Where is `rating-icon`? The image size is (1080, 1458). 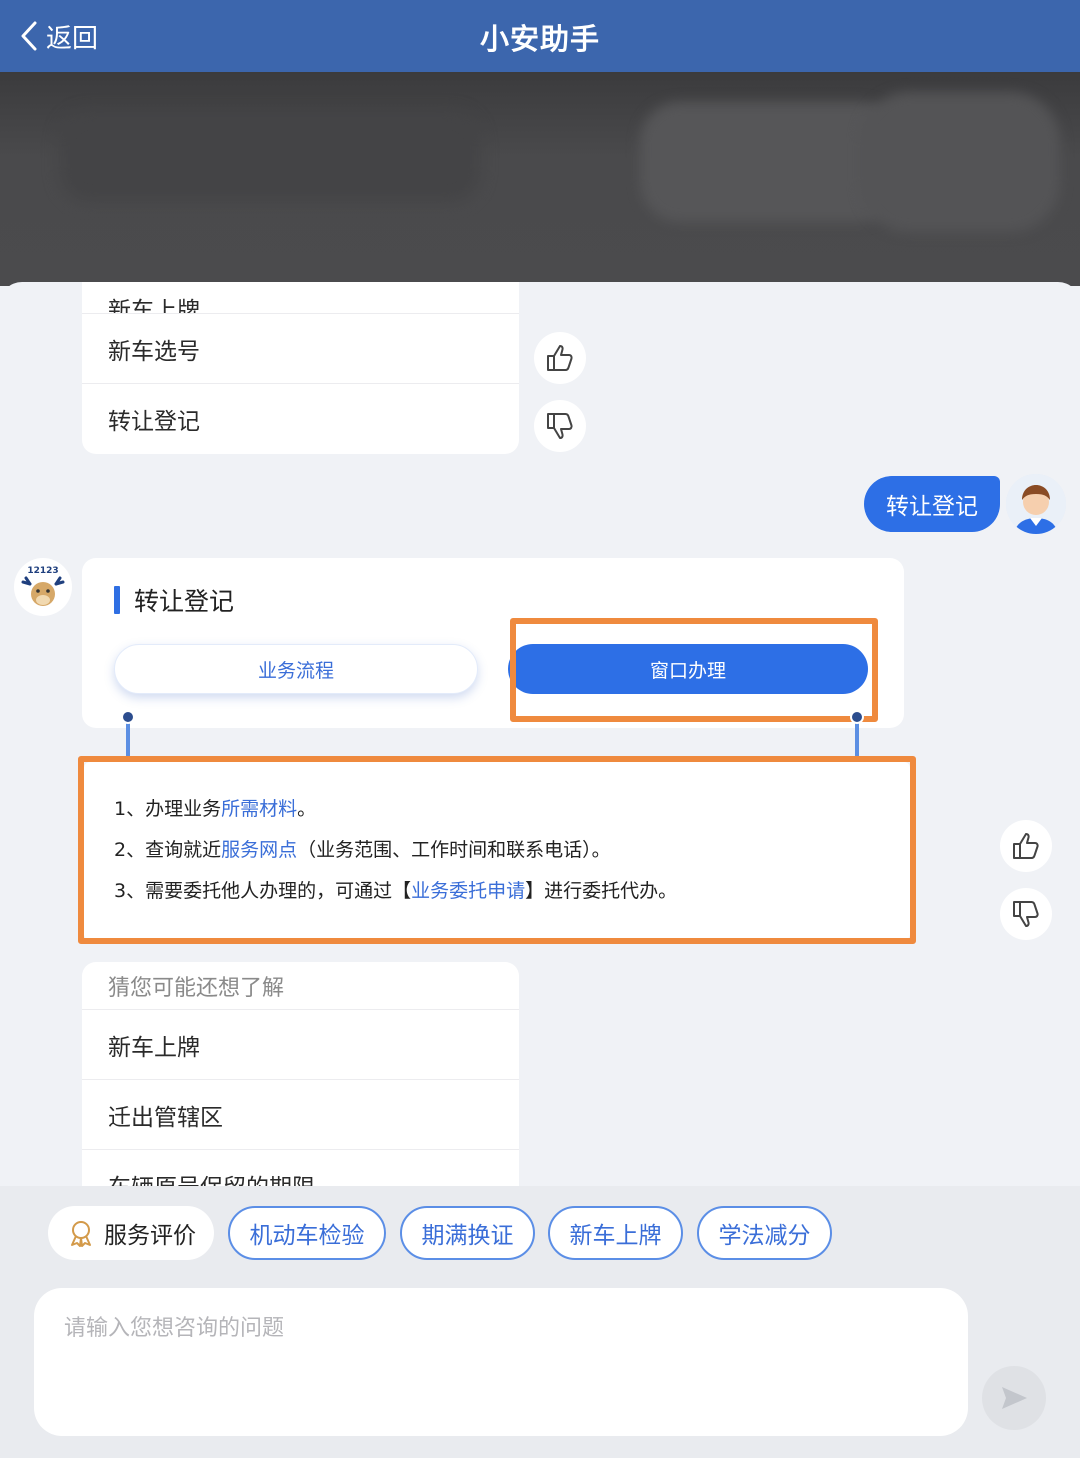
rating-icon is located at coordinates (81, 1234).